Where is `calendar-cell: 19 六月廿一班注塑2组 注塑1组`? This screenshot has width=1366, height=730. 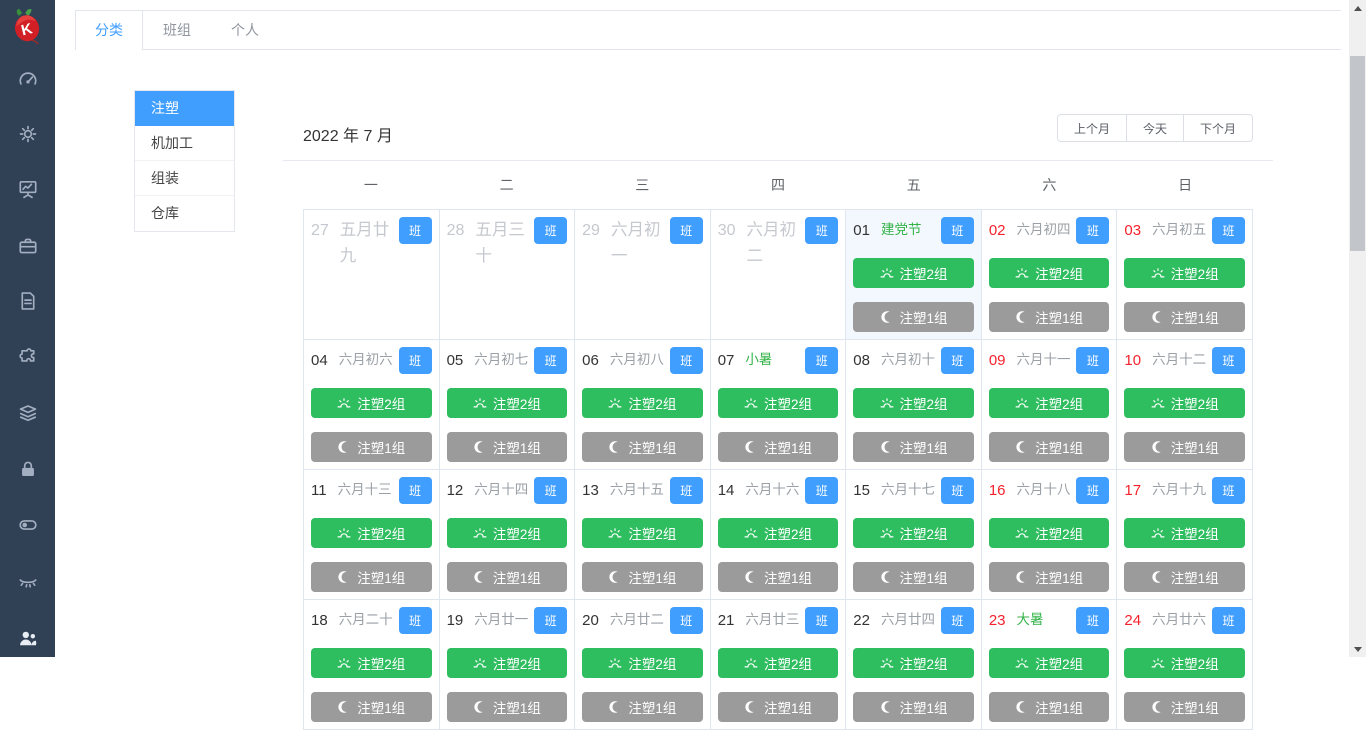
calendar-cell: 19 六月廿一班注塑2组 注塑1组 is located at coordinates (507, 665).